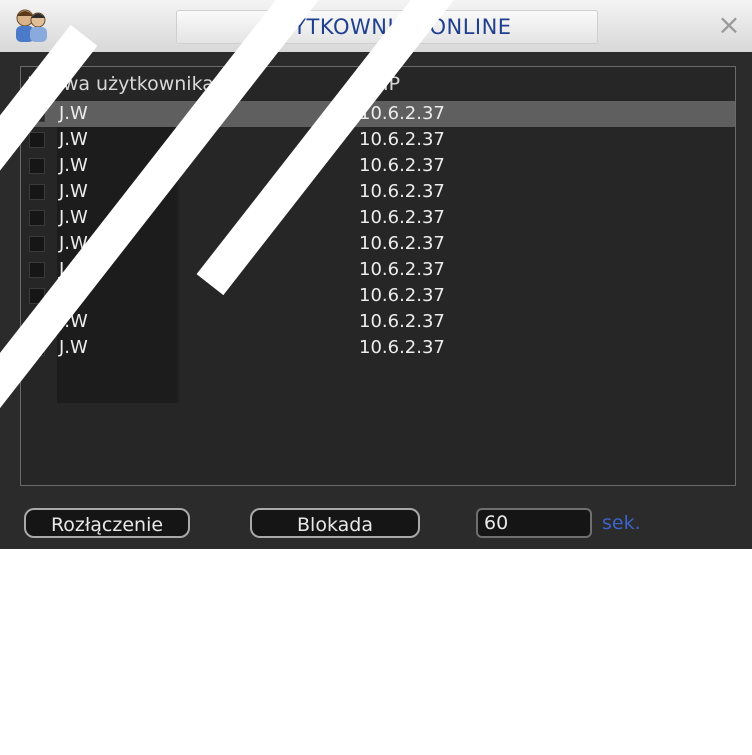 The image size is (752, 755). Describe the element at coordinates (392, 84) in the screenshot. I see `column-header-ip: IP` at that location.